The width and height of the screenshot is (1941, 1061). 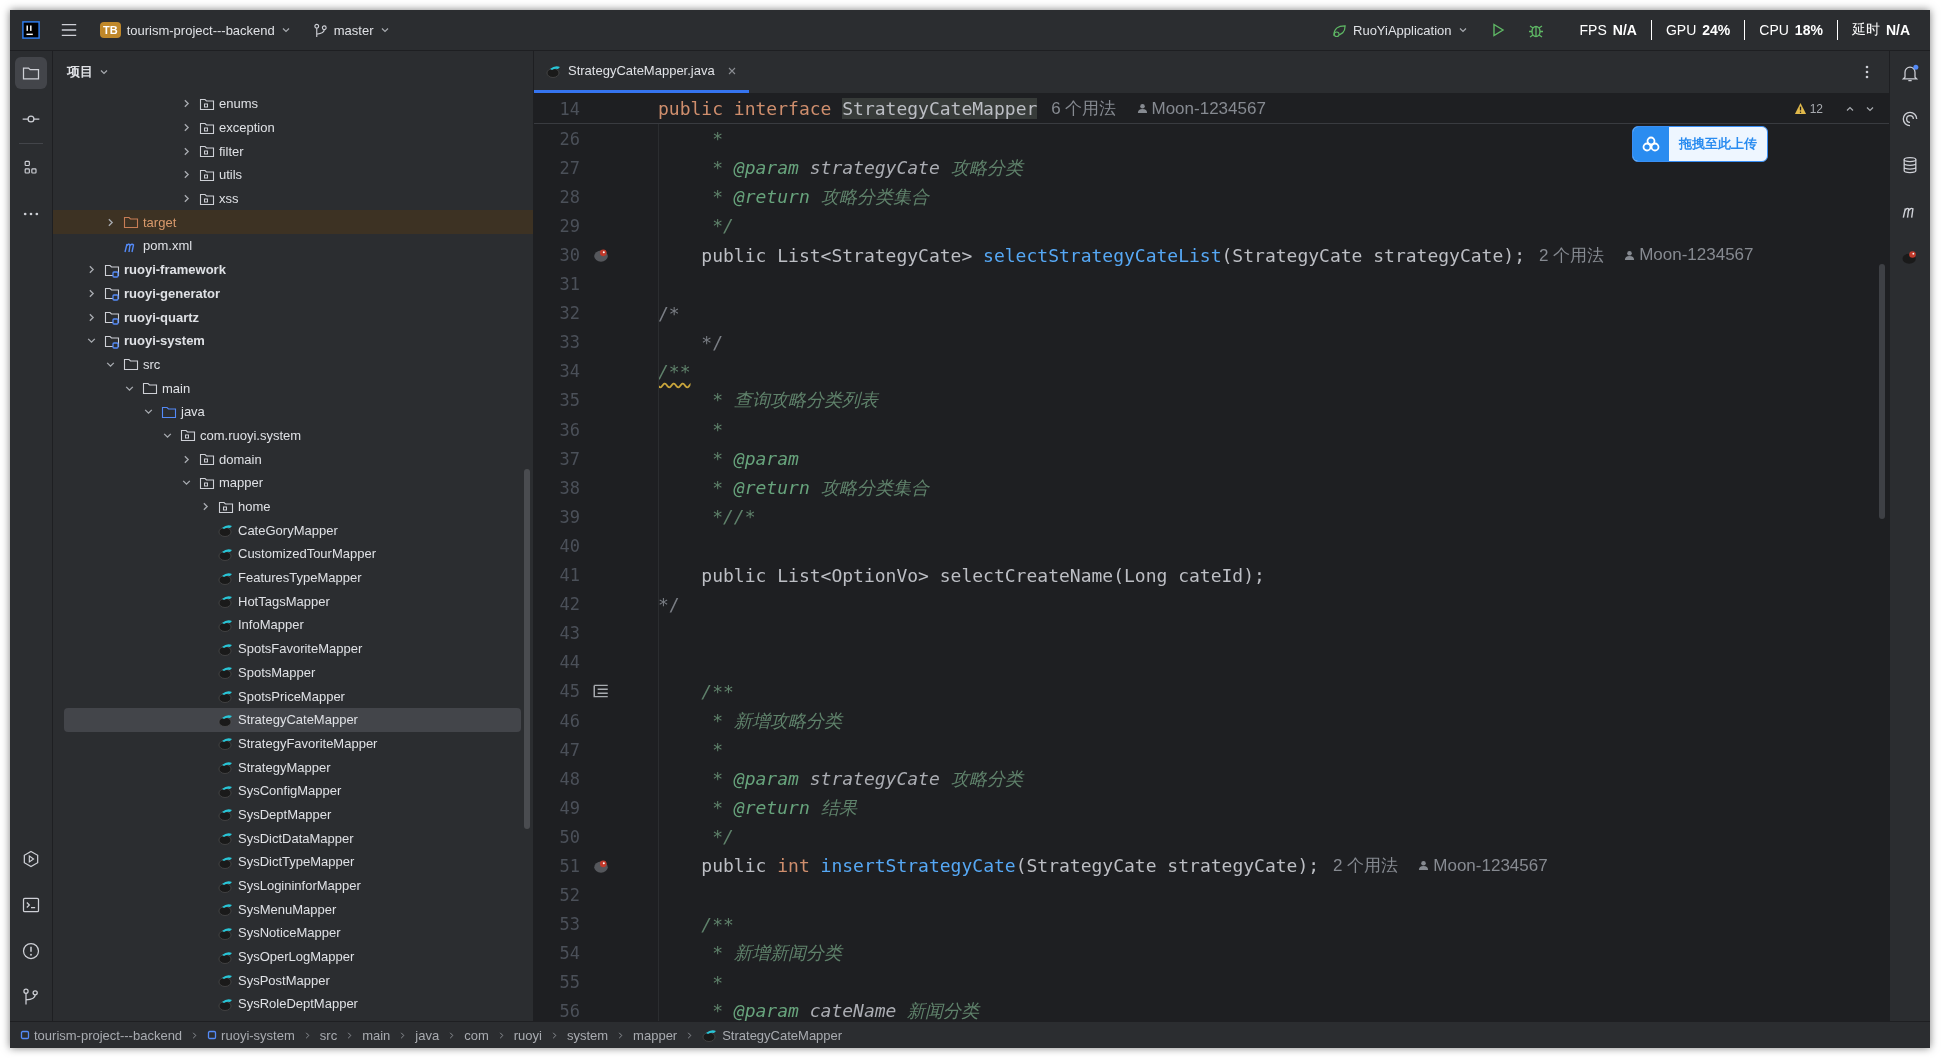 What do you see at coordinates (293, 980) in the screenshot?
I see `tree-item: SysPostMapper` at bounding box center [293, 980].